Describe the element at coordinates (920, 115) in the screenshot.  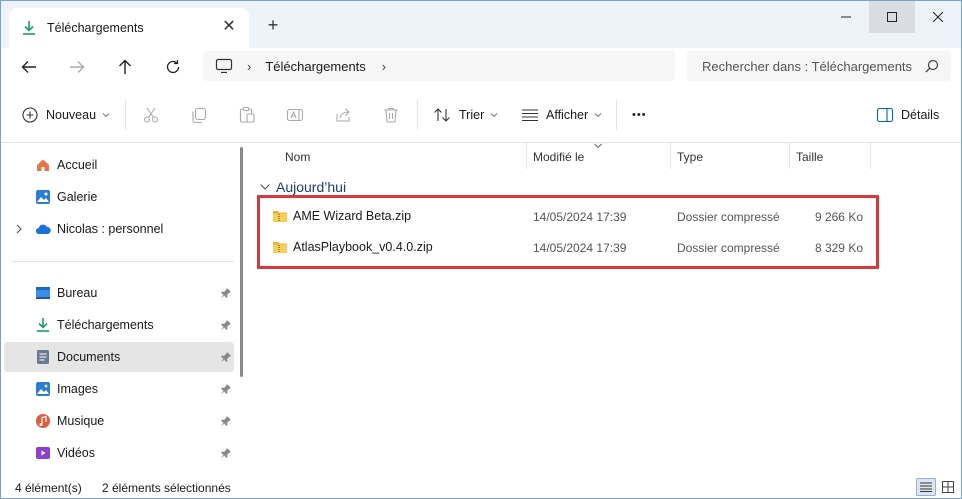
I see `details-button-label: Détails` at that location.